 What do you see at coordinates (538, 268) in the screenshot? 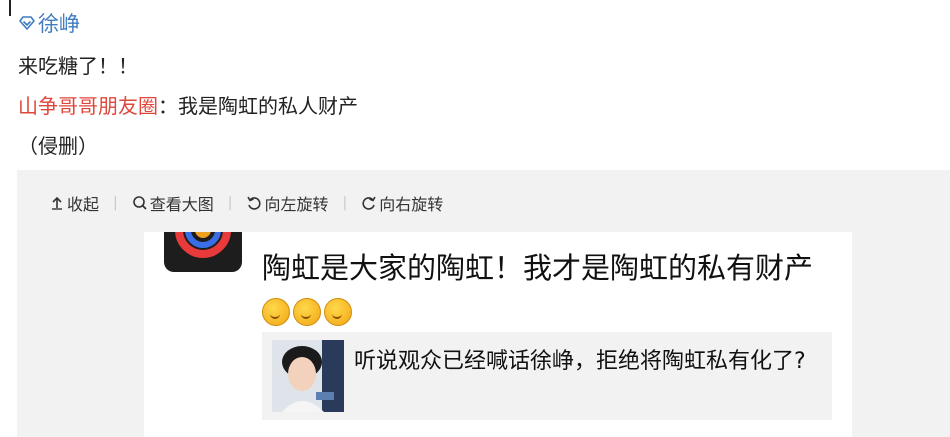
I see `image-post-text-content: 陶虹是大家的陶虹！我才是陶虹的私有财产` at bounding box center [538, 268].